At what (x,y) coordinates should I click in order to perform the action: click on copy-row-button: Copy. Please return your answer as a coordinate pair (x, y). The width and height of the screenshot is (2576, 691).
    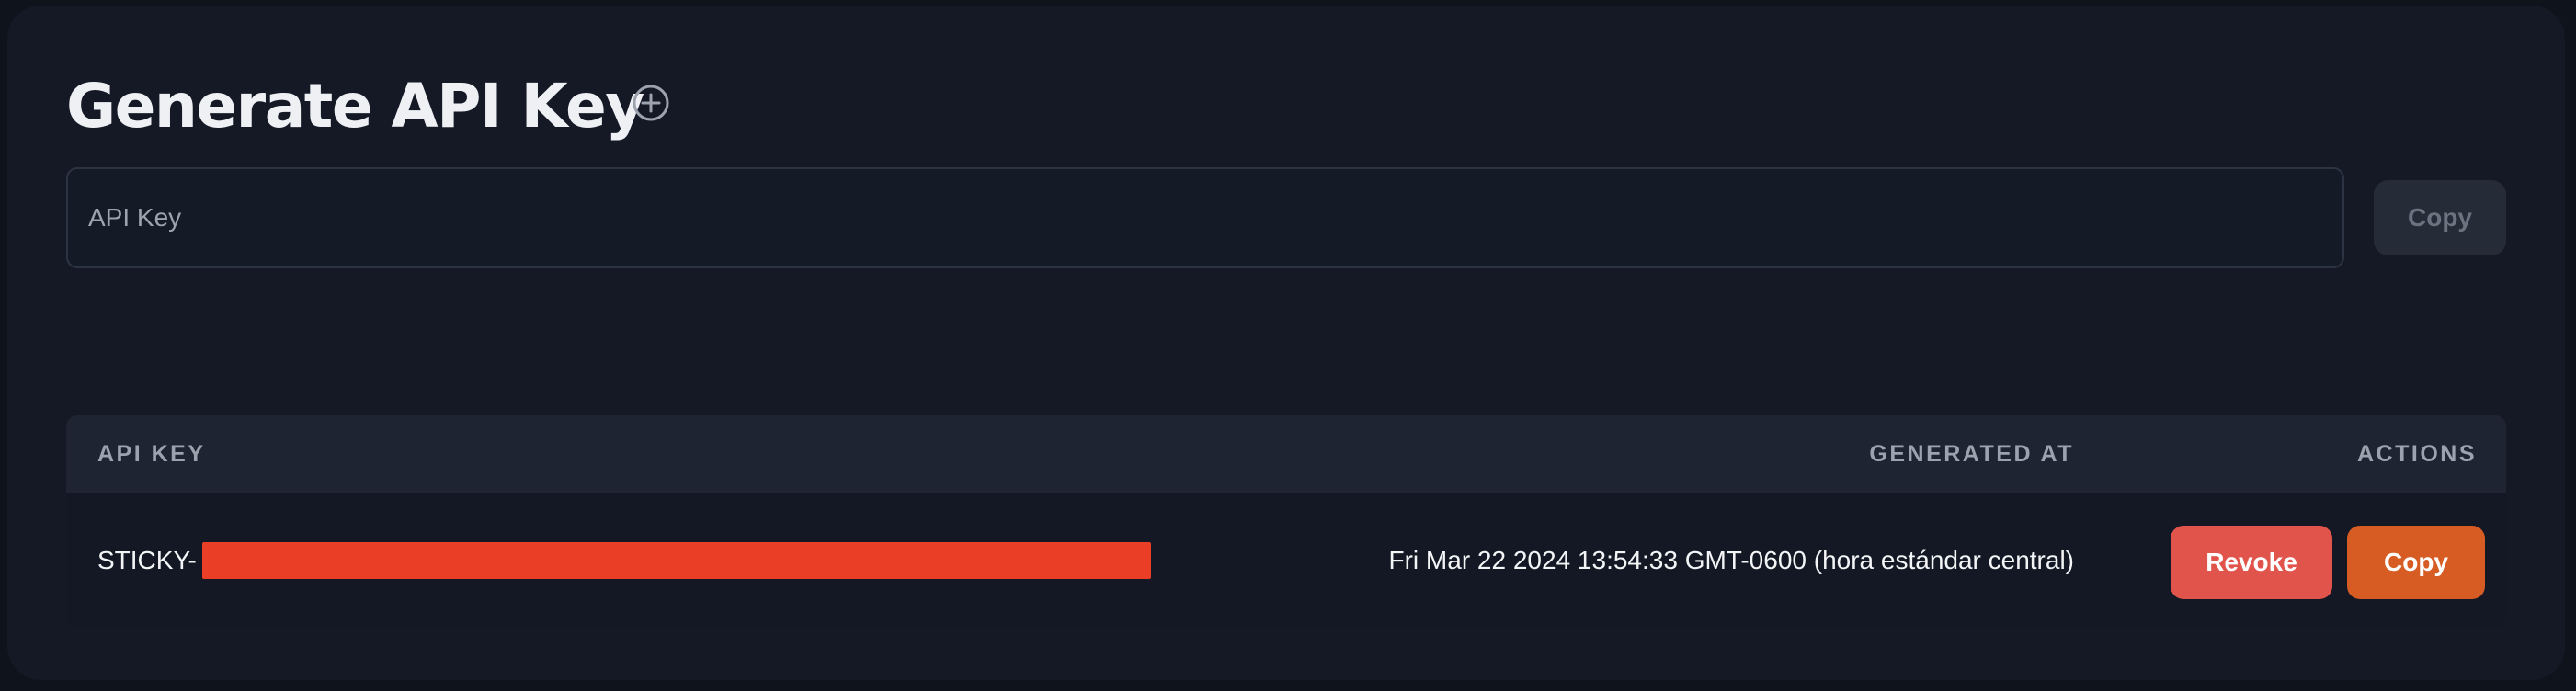
    Looking at the image, I should click on (2416, 563).